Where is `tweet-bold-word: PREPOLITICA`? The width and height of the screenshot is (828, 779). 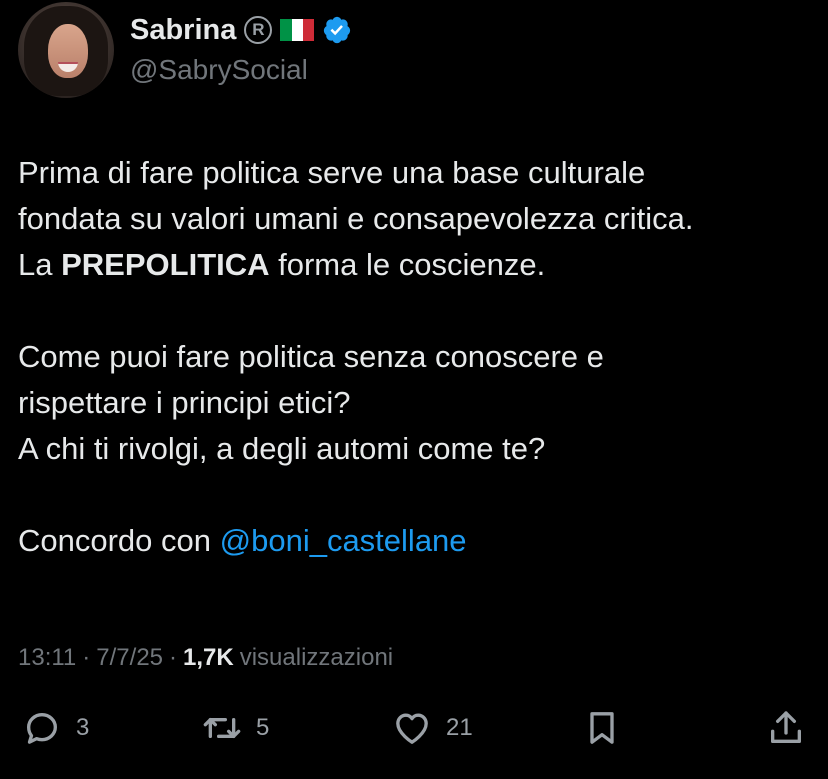 tweet-bold-word: PREPOLITICA is located at coordinates (165, 264).